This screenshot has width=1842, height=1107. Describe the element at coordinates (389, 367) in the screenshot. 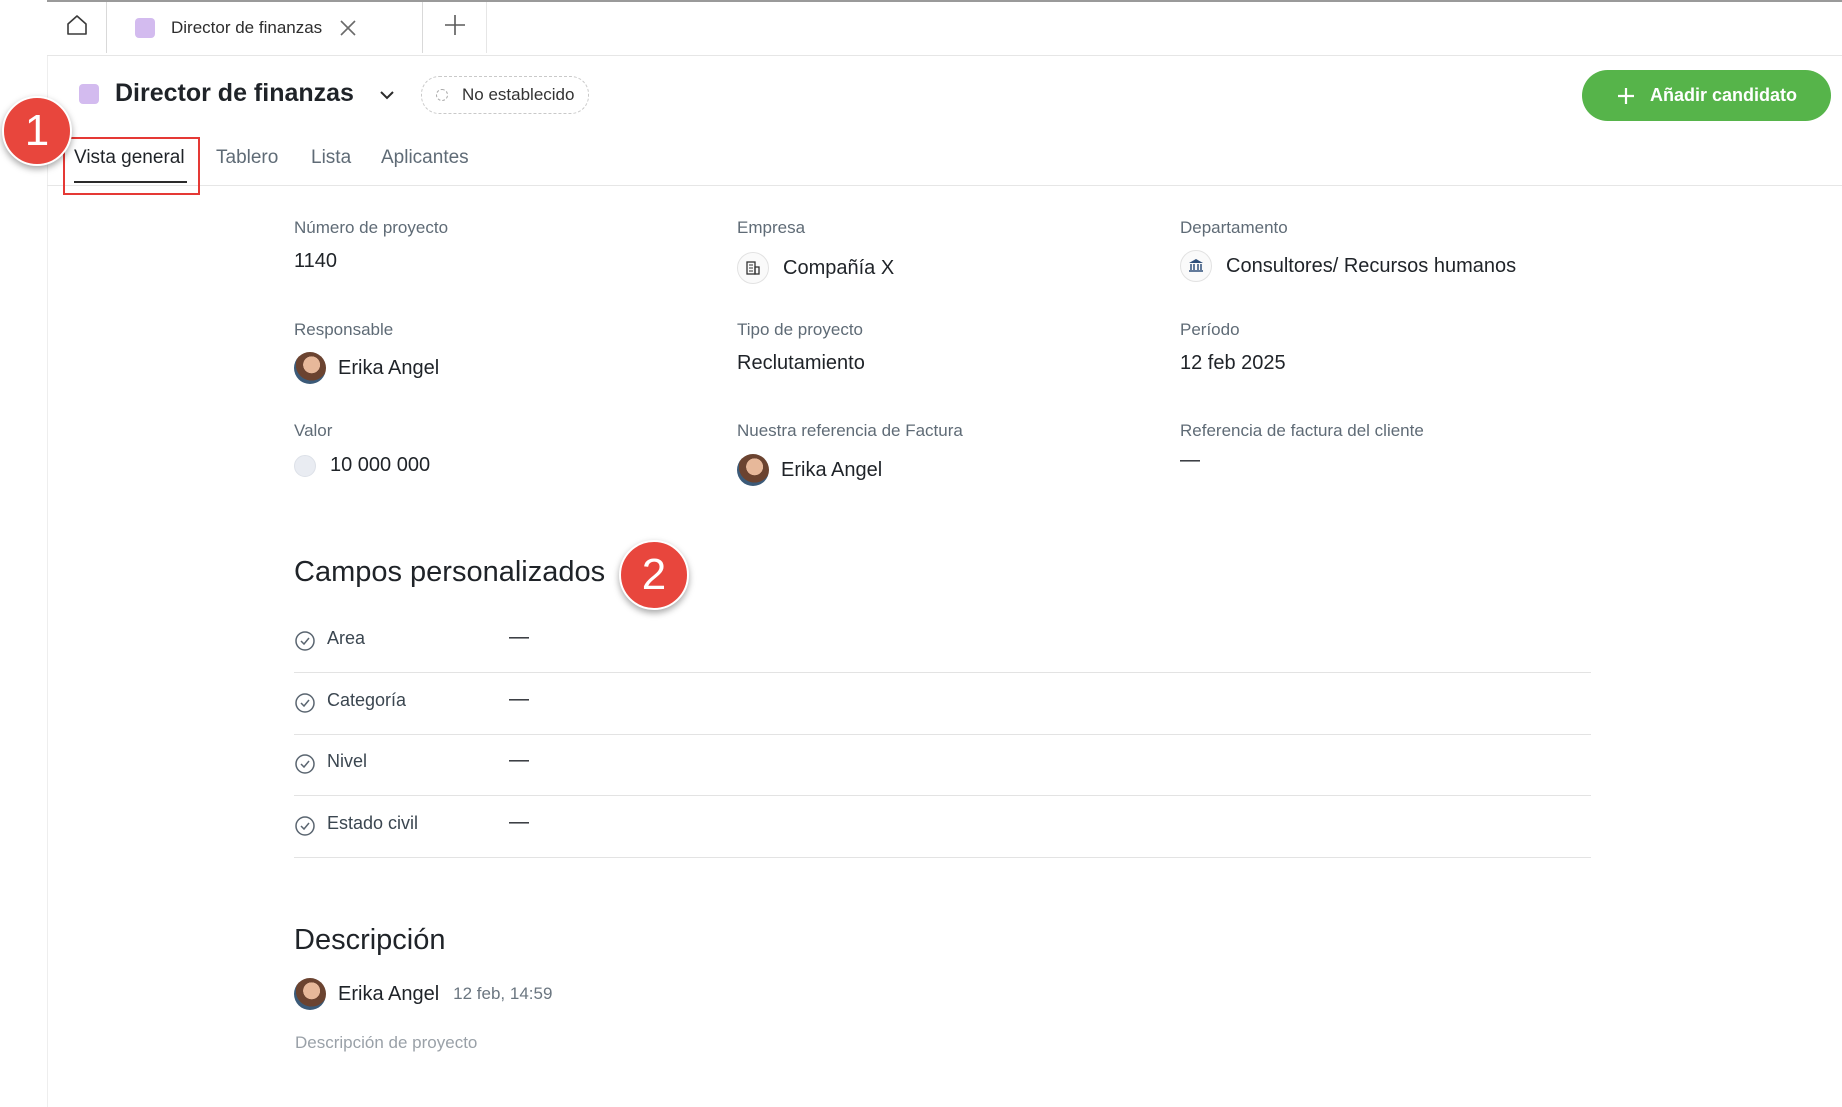

I see `owner-name: Erika Angel` at that location.